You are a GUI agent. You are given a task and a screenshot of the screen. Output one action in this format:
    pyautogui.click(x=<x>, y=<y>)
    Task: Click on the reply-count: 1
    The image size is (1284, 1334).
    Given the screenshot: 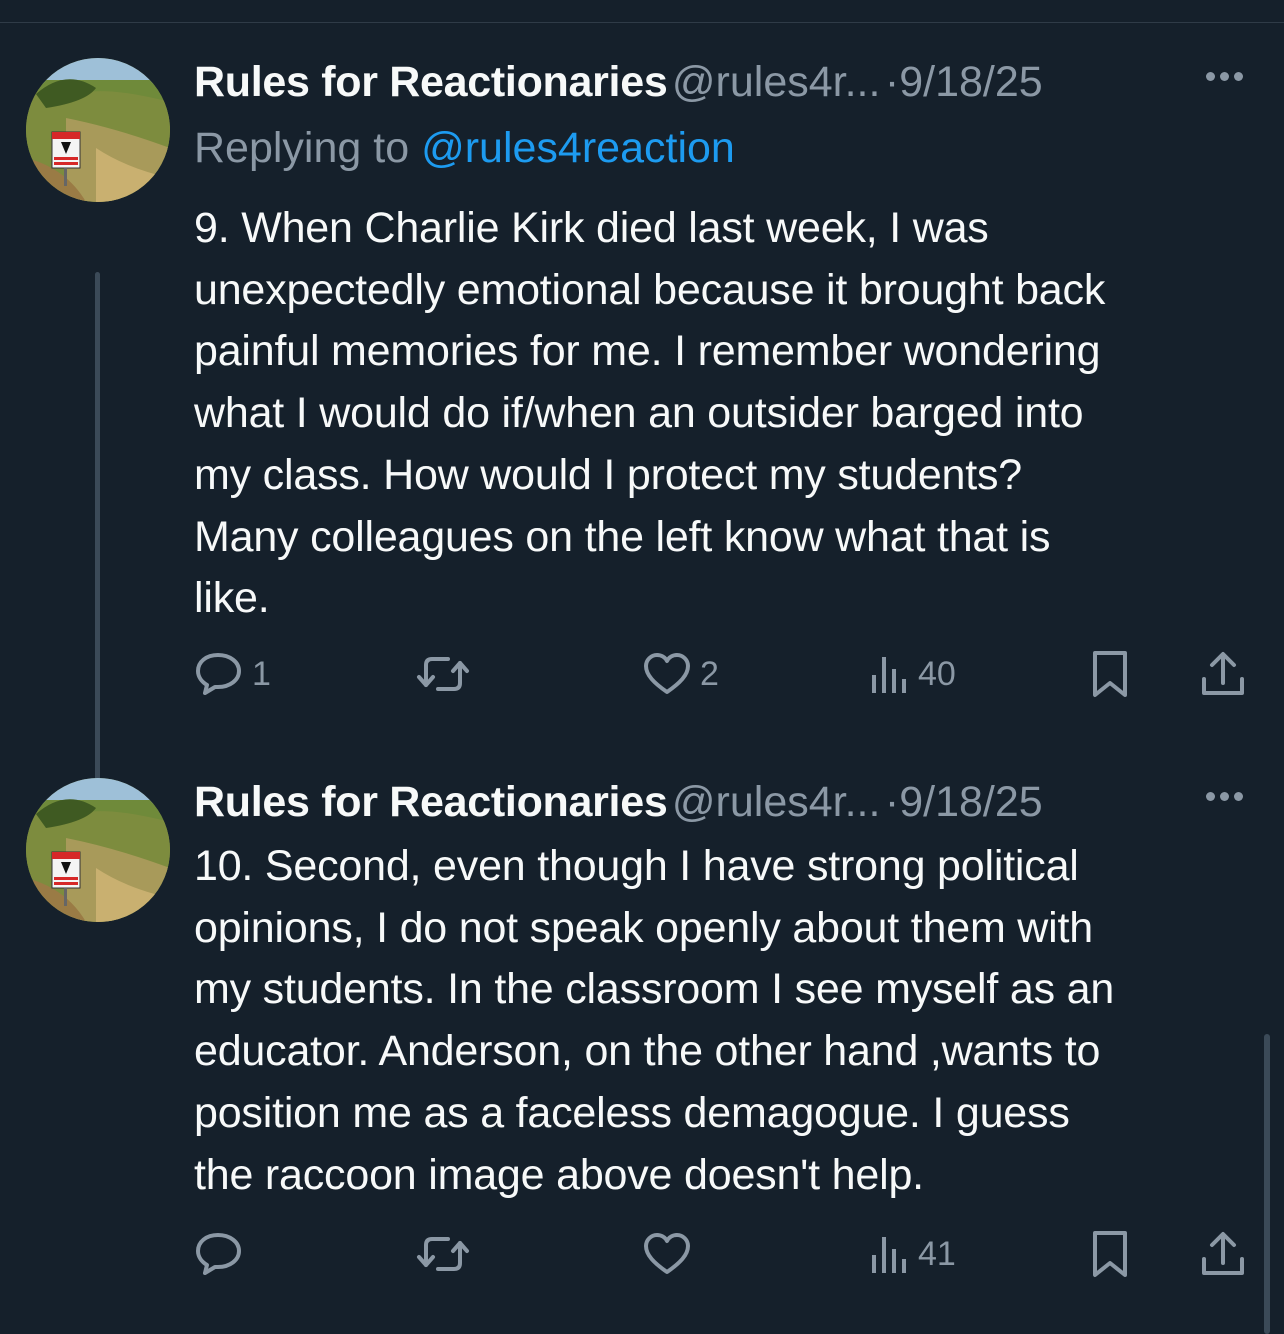 What is the action you would take?
    pyautogui.click(x=261, y=673)
    